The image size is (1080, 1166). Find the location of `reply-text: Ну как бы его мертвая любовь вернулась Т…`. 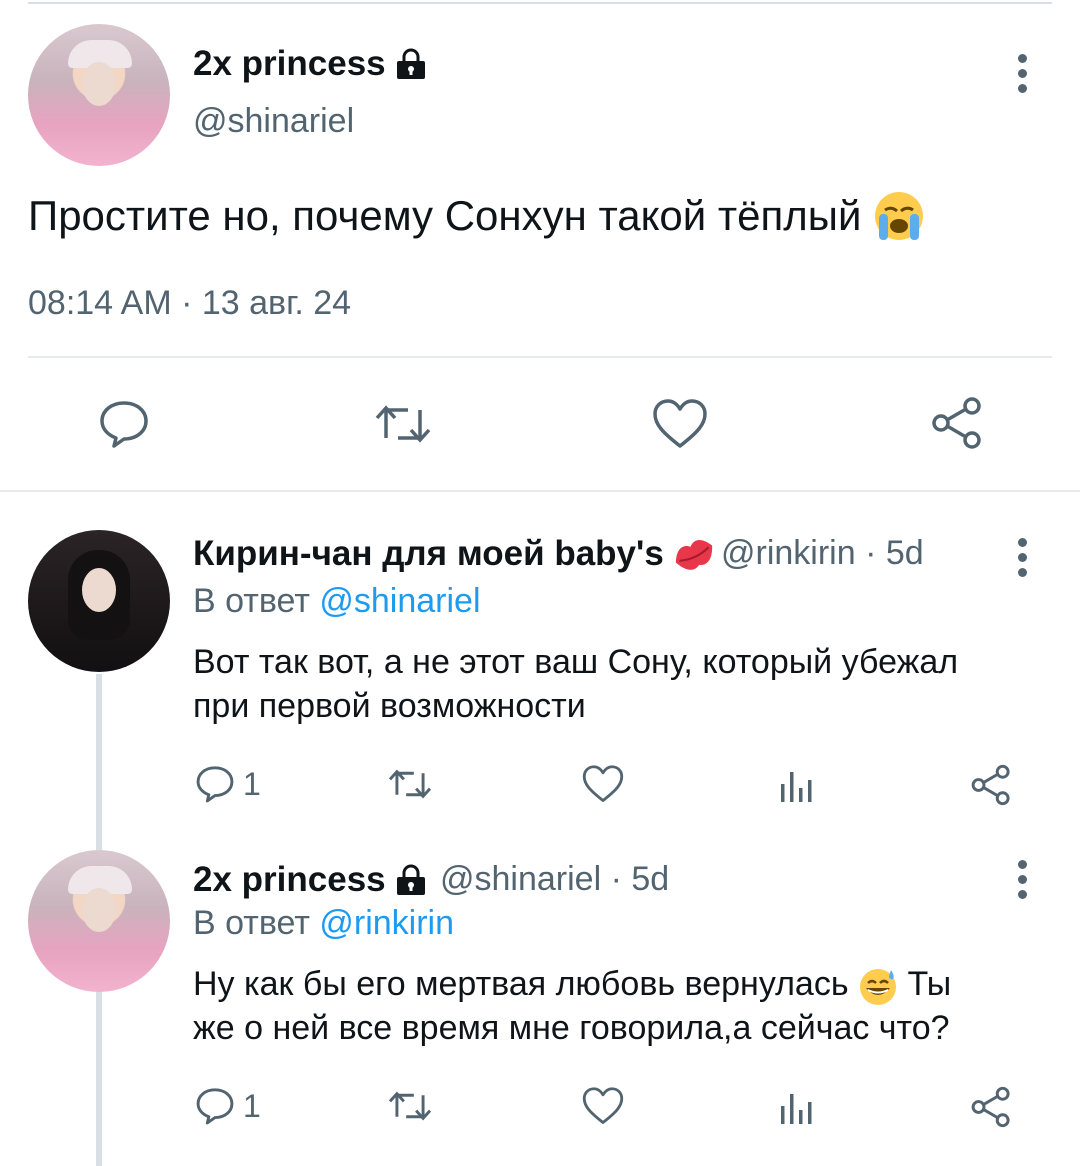

reply-text: Ну как бы его мертвая любовь вернулась Т… is located at coordinates (618, 1006).